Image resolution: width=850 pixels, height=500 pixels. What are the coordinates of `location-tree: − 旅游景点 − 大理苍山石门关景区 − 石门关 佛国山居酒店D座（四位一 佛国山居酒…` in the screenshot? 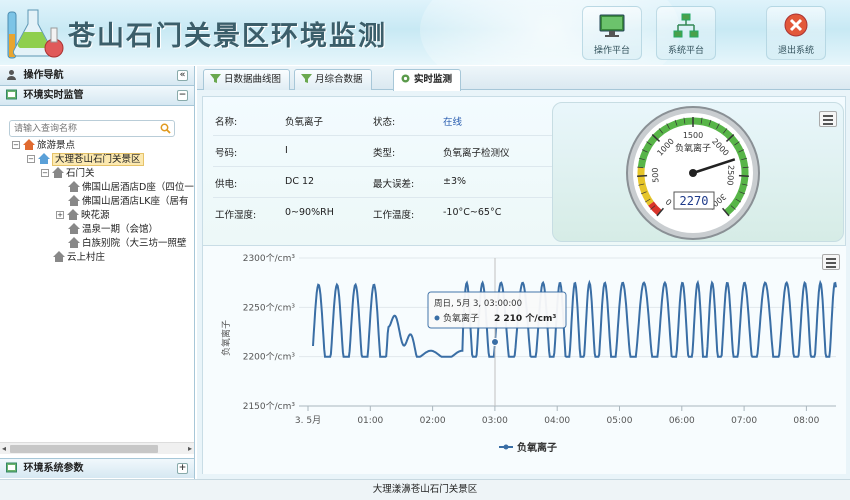 It's located at (102, 289).